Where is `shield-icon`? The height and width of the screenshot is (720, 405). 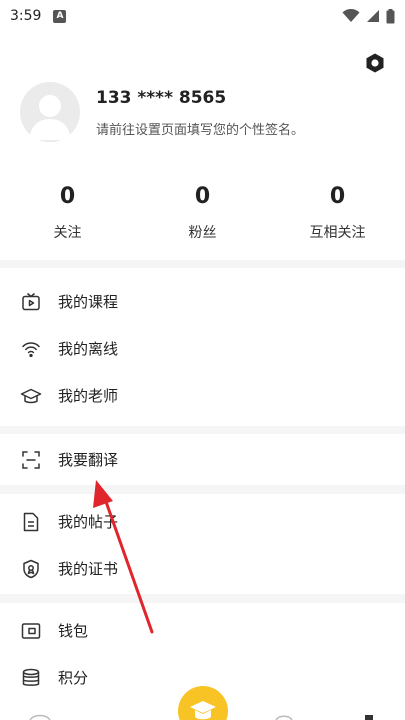 shield-icon is located at coordinates (31, 569).